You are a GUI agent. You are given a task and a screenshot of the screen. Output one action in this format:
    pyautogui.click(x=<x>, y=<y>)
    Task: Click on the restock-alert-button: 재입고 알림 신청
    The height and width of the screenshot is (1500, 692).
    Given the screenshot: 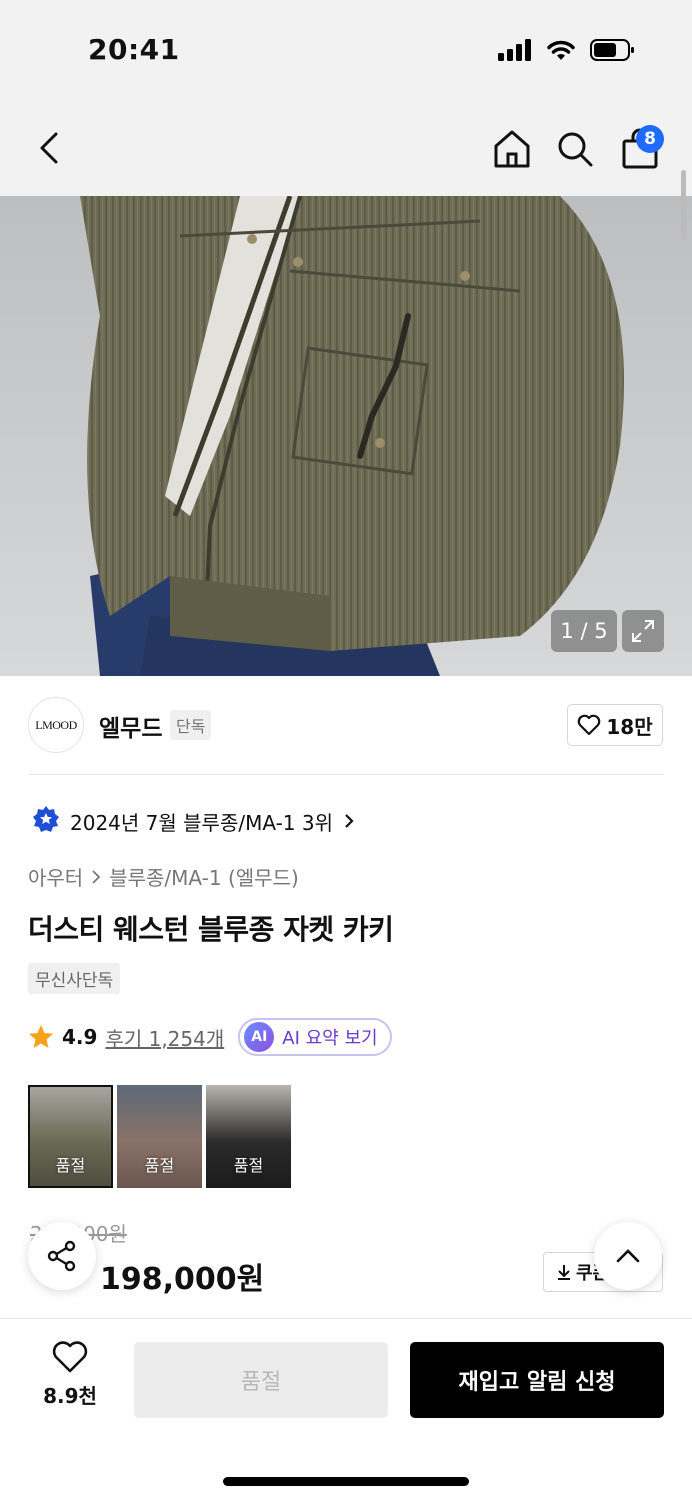 What is the action you would take?
    pyautogui.click(x=537, y=1380)
    